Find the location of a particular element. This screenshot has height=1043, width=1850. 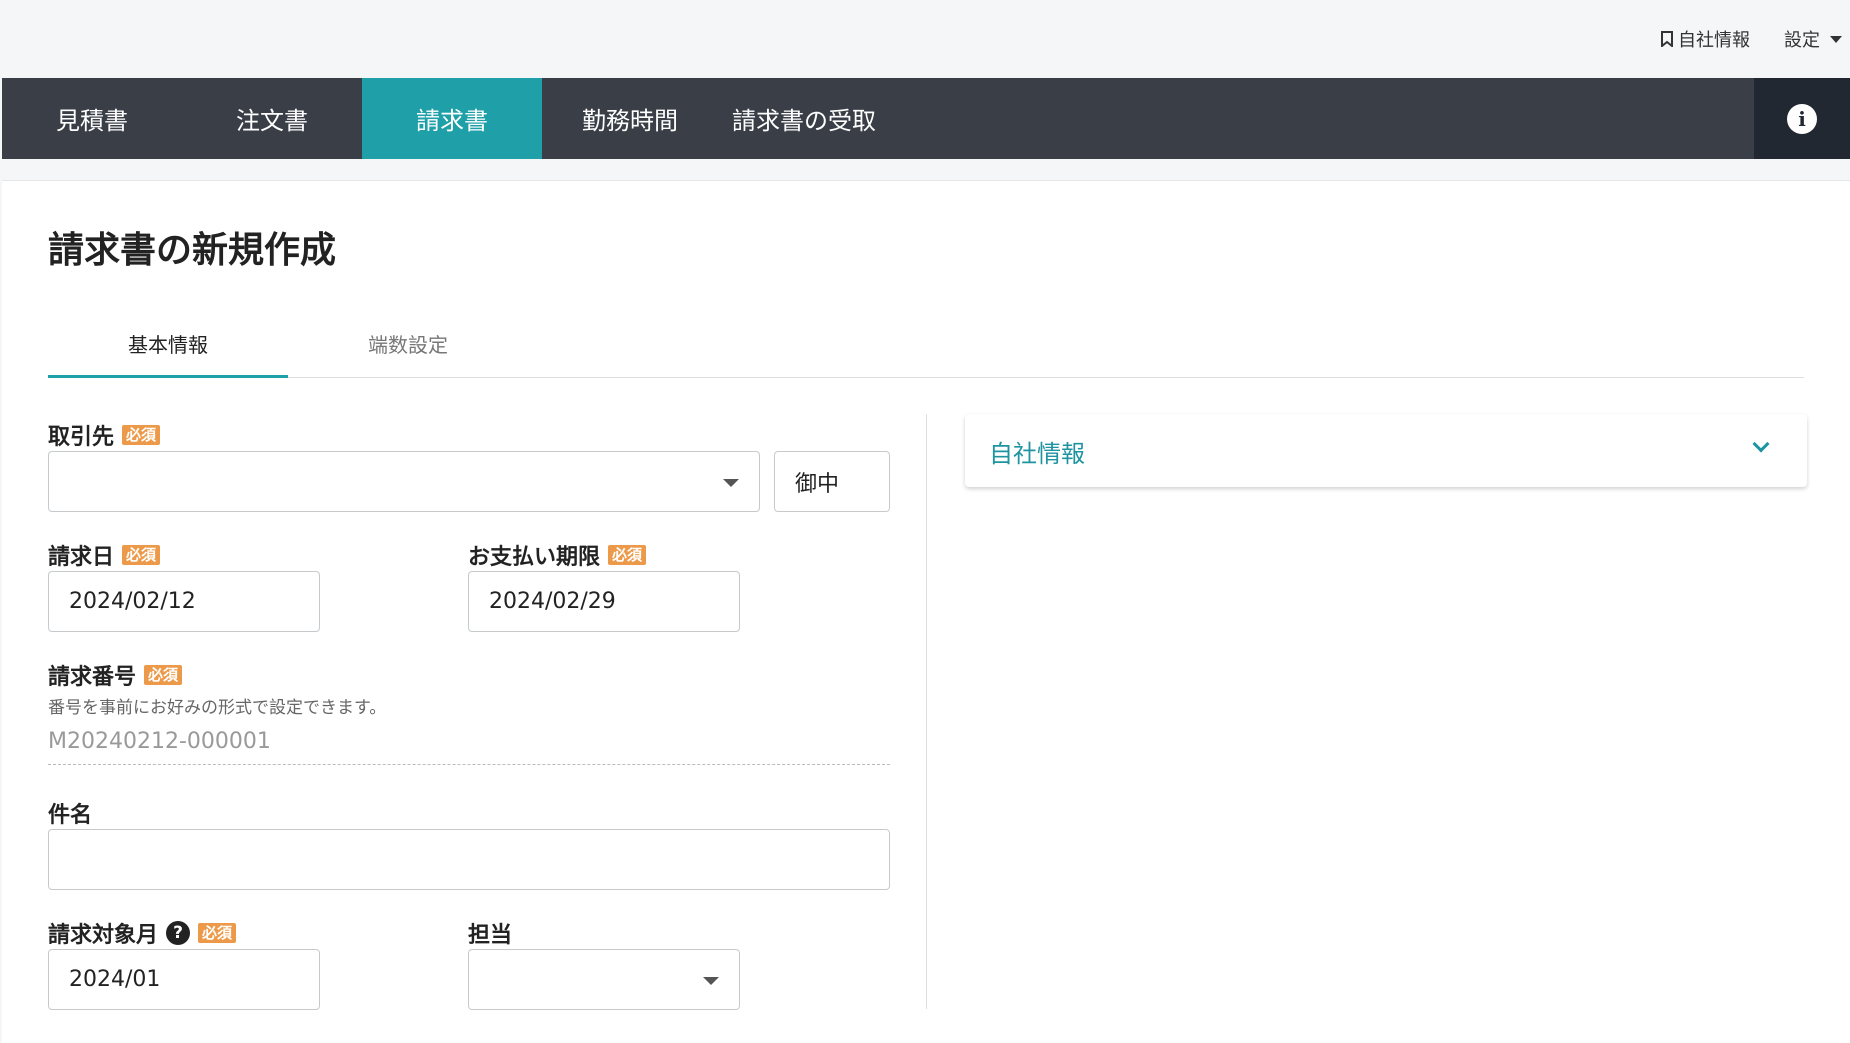

subtab-rounding-settings: 端数設定 is located at coordinates (408, 349).